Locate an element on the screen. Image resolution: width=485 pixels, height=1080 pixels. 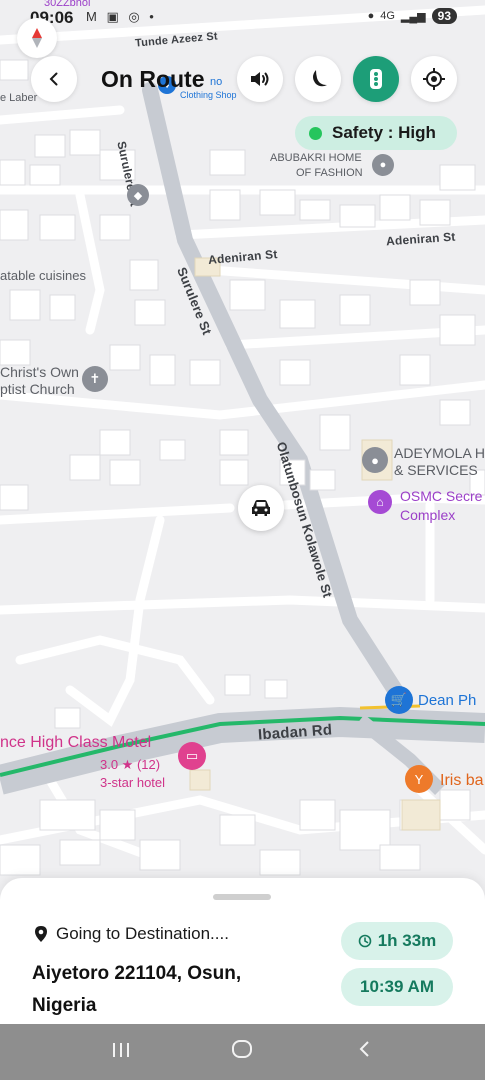
bar-pin-icon: Y is located at coordinates (419, 779).